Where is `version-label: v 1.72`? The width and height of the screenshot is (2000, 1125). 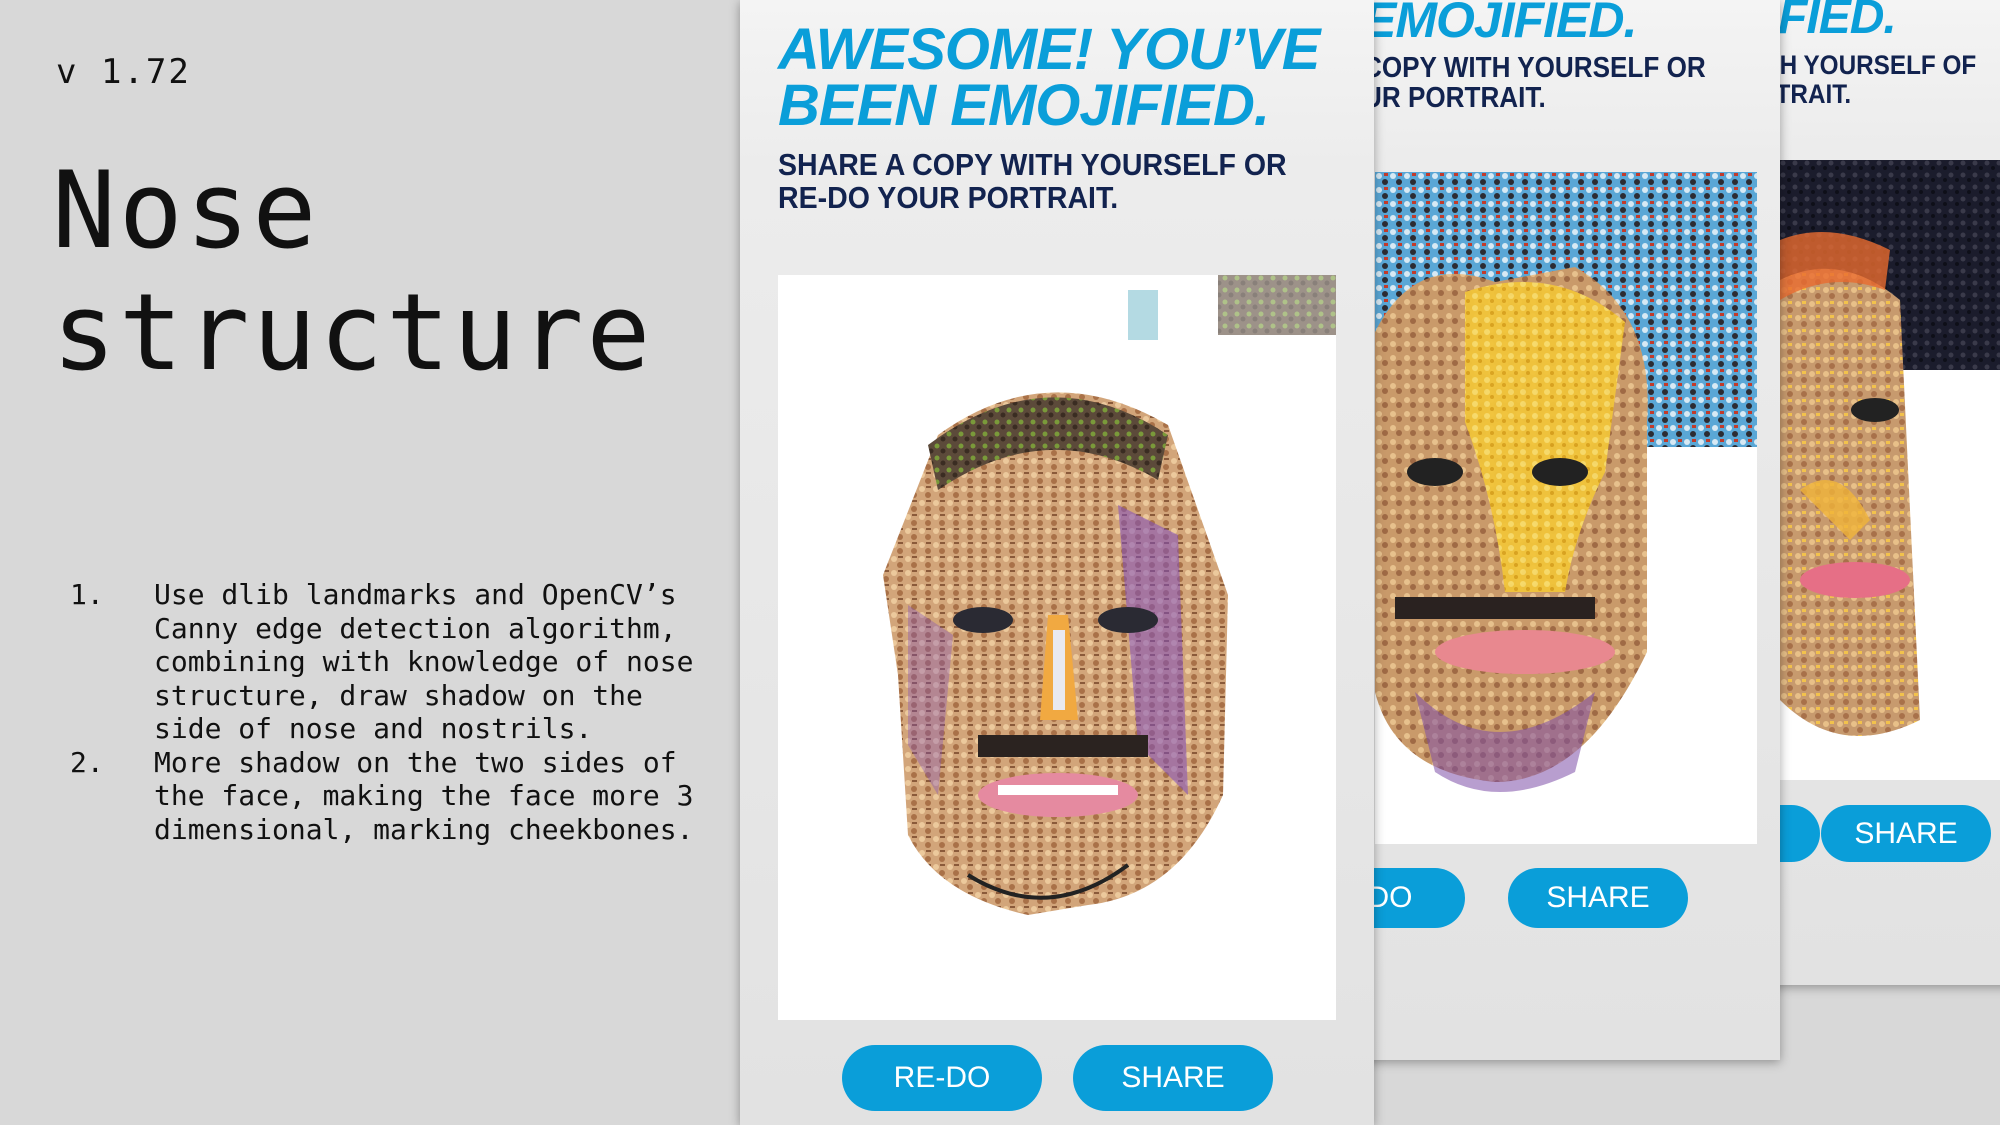 version-label: v 1.72 is located at coordinates (123, 72).